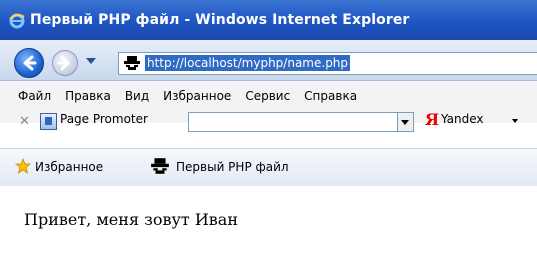 The image size is (537, 269). What do you see at coordinates (23, 166) in the screenshot?
I see `star-icon` at bounding box center [23, 166].